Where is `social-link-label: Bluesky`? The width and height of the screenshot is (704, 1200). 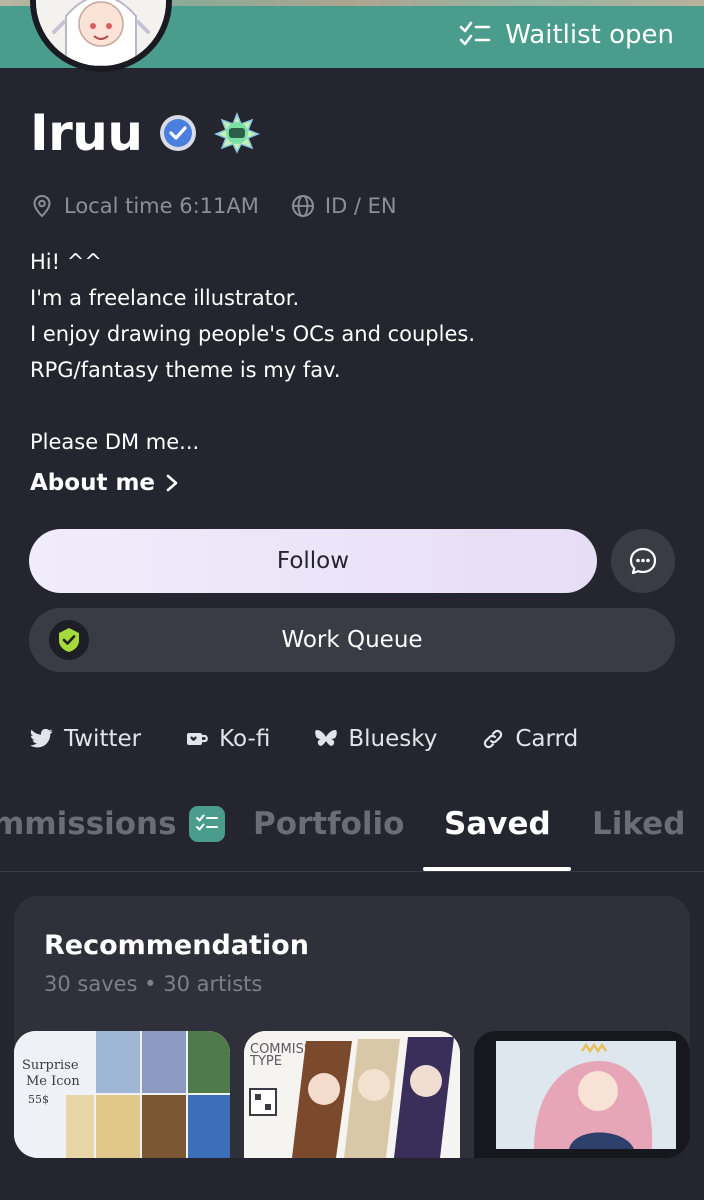
social-link-label: Bluesky is located at coordinates (393, 739).